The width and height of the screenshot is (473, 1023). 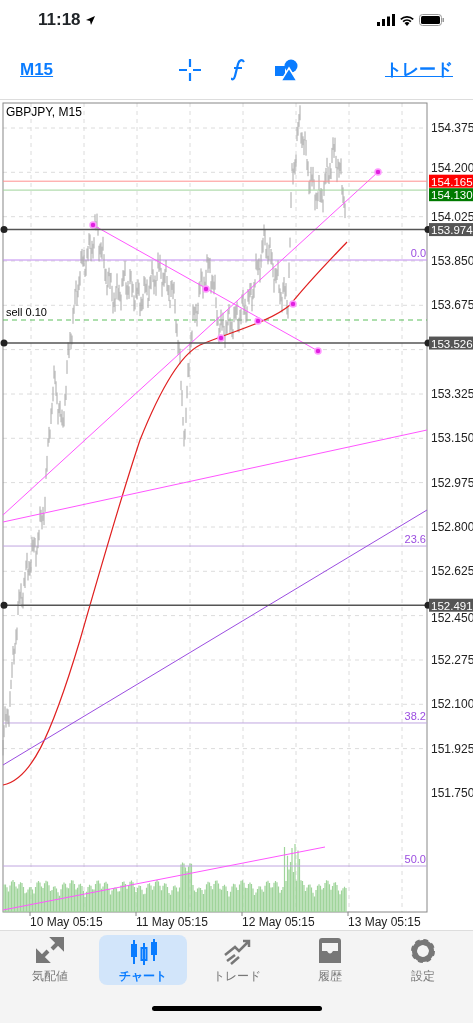 I want to click on fibonacci-level-label: 0.0, so click(x=418, y=253).